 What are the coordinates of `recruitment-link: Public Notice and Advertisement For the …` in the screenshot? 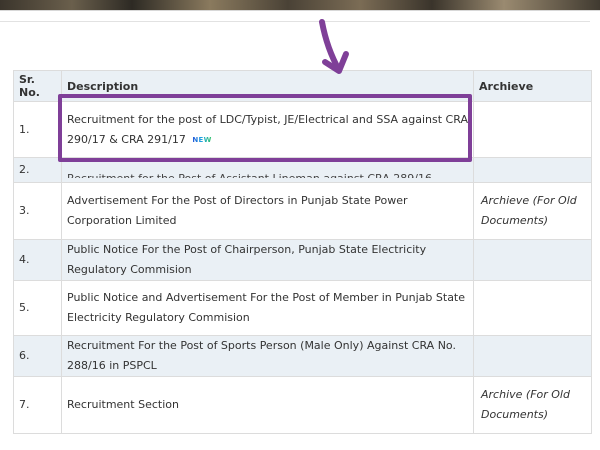 It's located at (266, 307).